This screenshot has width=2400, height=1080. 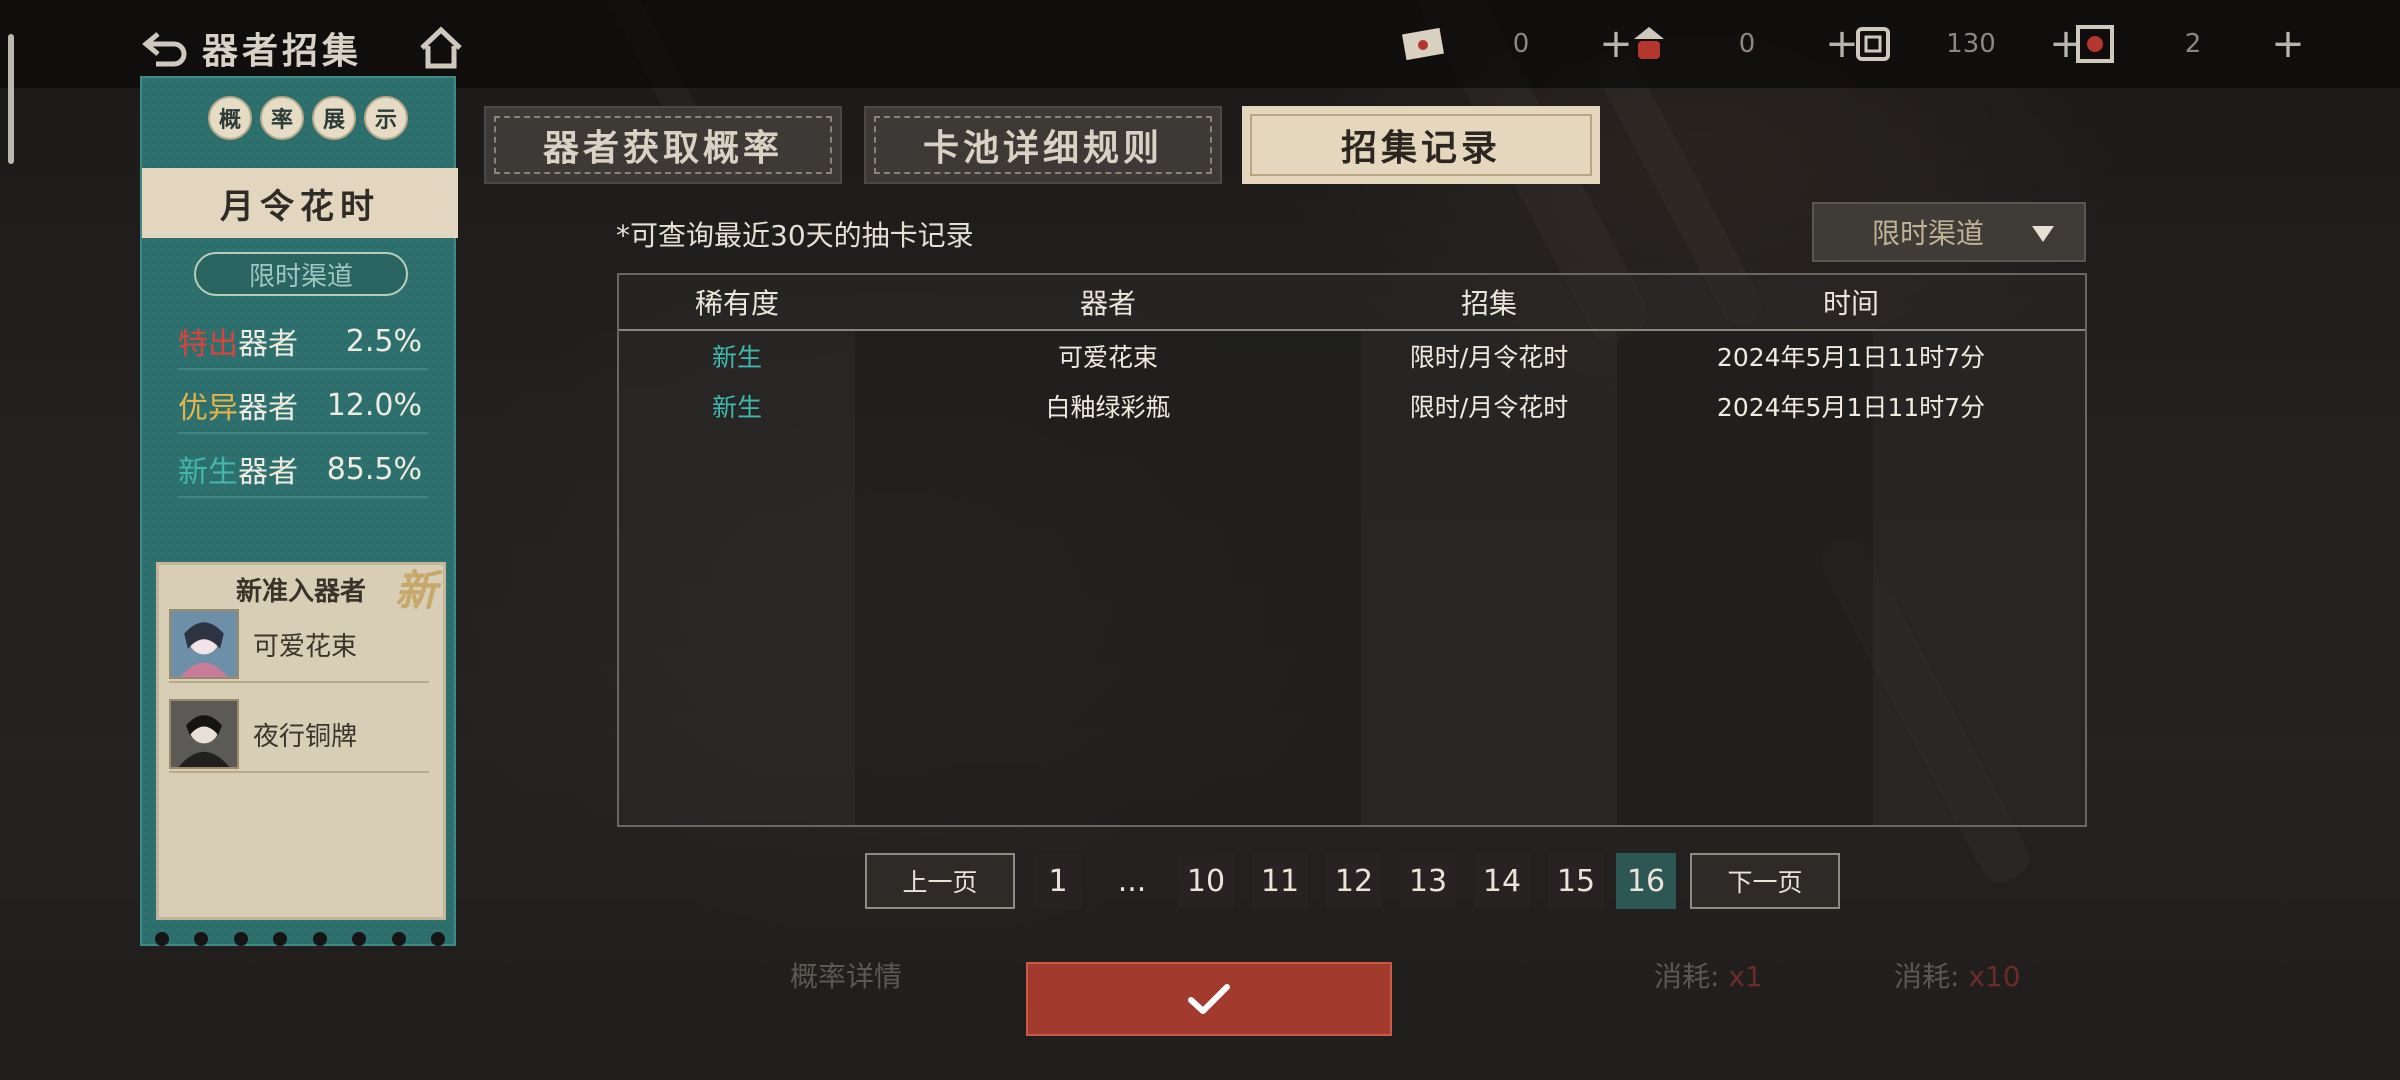 What do you see at coordinates (300, 939) in the screenshot?
I see `ticket-edge` at bounding box center [300, 939].